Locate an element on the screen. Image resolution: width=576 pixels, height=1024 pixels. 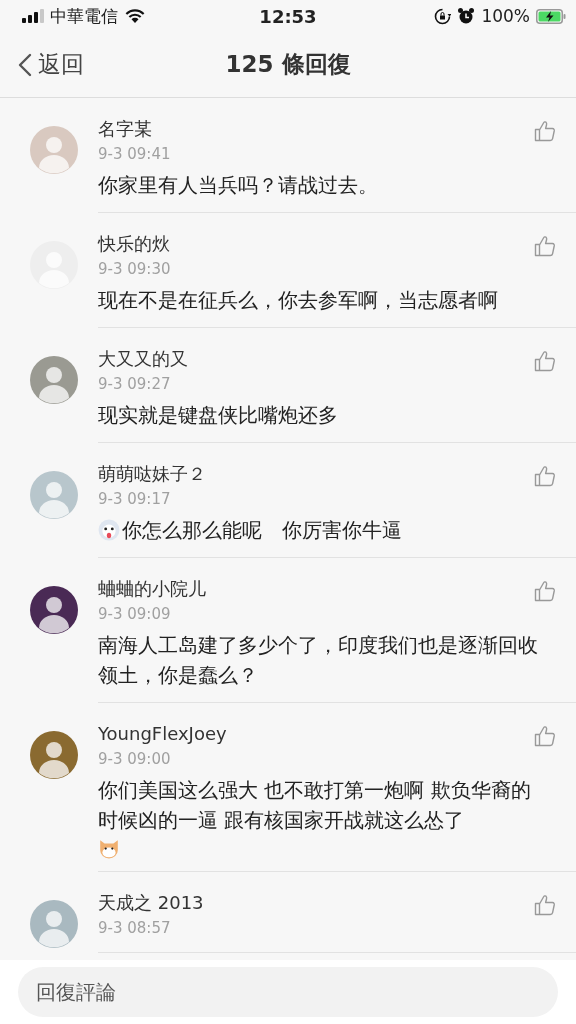
comment-text: 你怎么那么能呢 你厉害你牛逼 is located at coordinates (262, 530).